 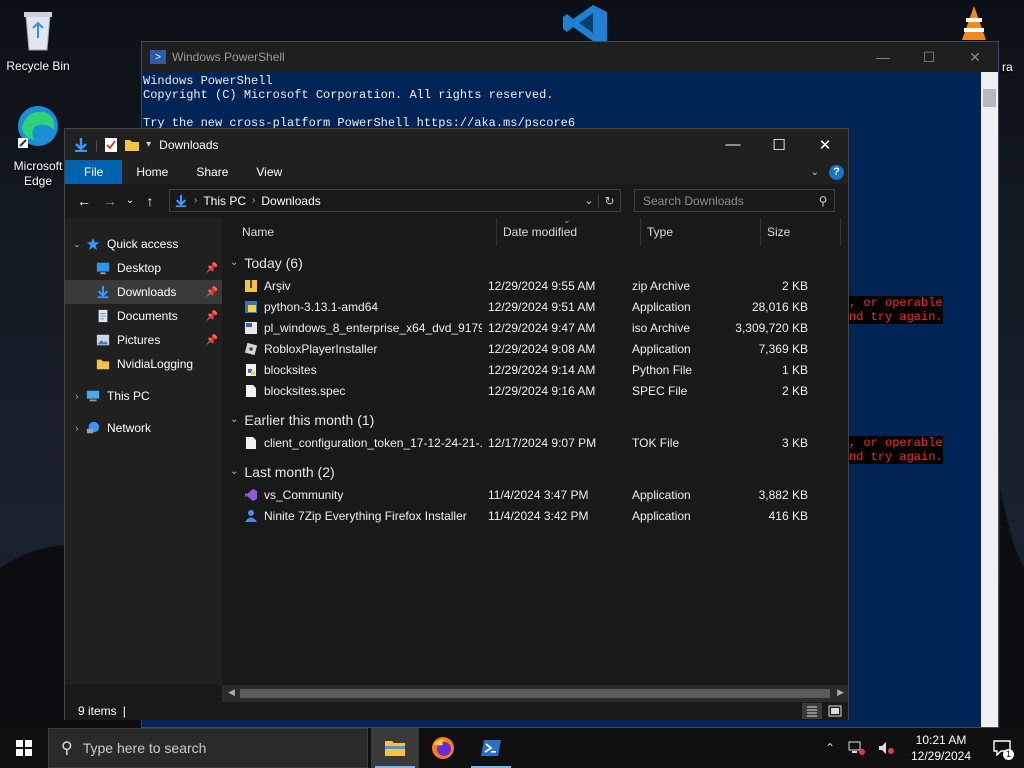 I want to click on taskbar-file-explorer, so click(x=395, y=748).